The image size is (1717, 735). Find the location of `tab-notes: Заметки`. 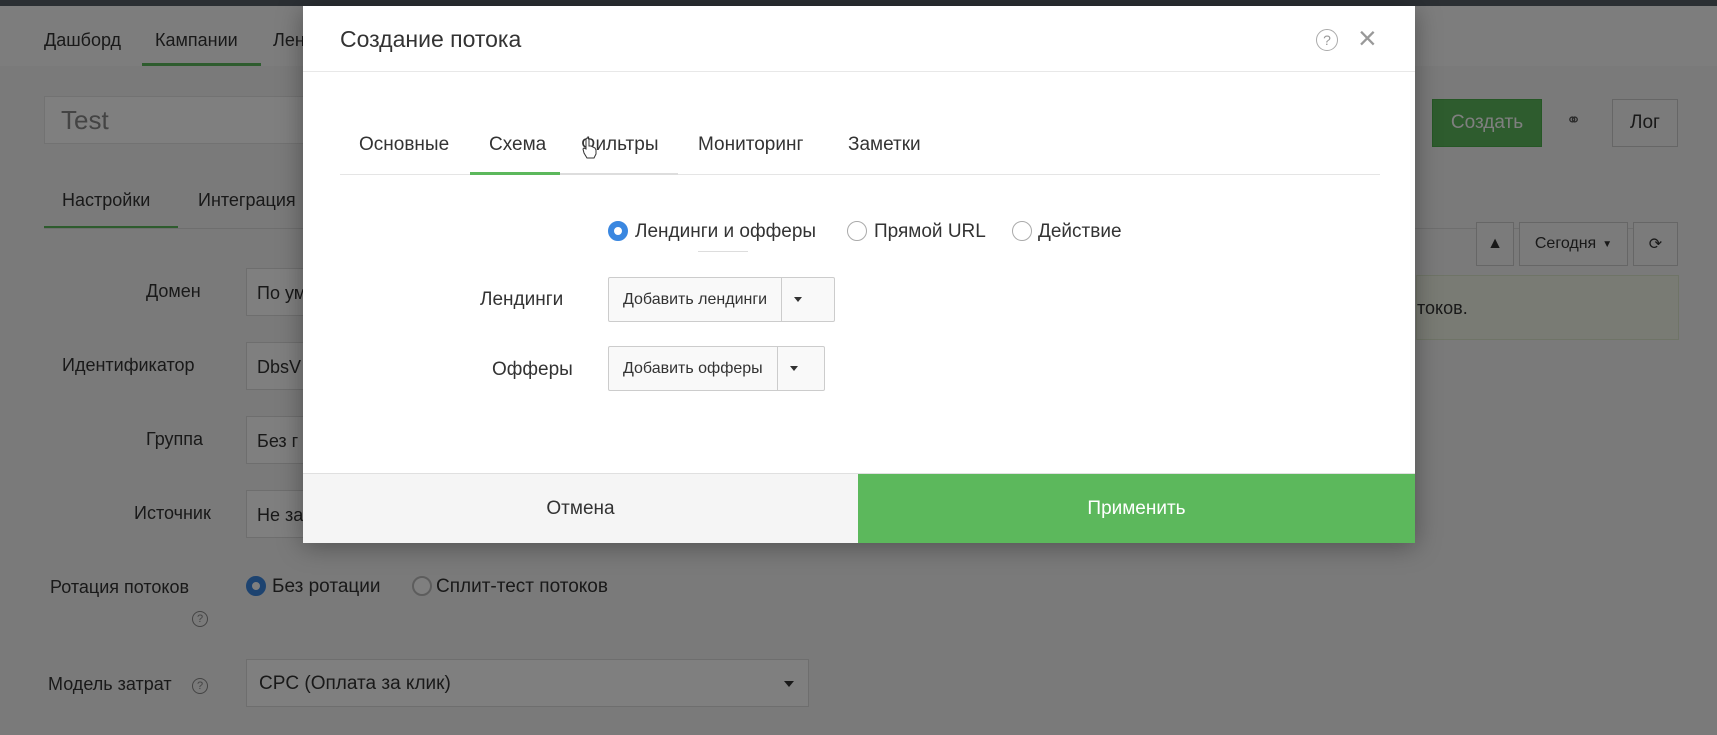

tab-notes: Заметки is located at coordinates (884, 145).